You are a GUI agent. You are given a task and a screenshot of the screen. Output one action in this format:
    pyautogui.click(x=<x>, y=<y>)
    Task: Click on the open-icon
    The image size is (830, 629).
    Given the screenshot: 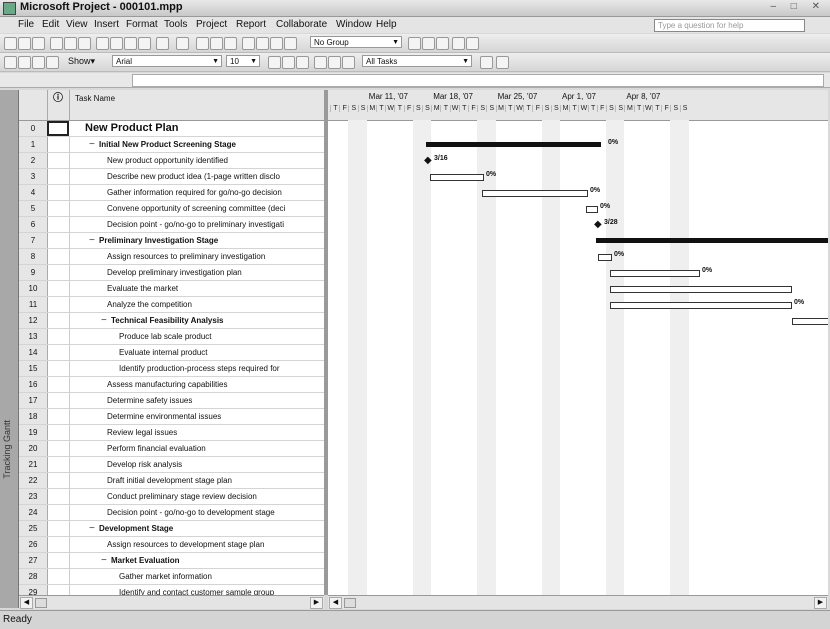 What is the action you would take?
    pyautogui.click(x=24, y=43)
    